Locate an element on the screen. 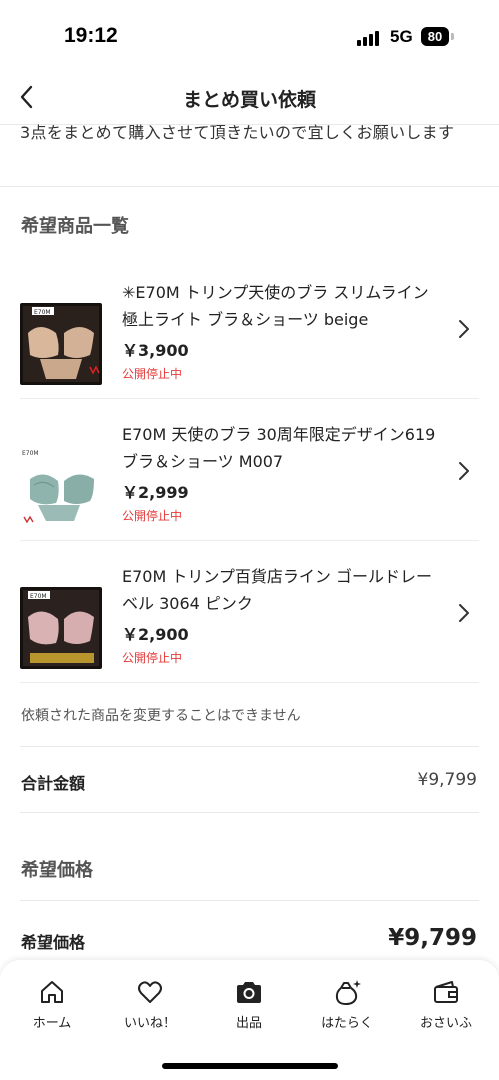 The height and width of the screenshot is (1080, 499). heart-icon is located at coordinates (150, 992).